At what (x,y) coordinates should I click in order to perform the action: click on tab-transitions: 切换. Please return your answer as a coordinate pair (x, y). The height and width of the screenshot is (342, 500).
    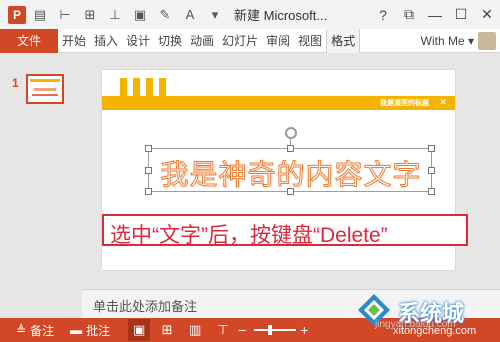
    Looking at the image, I should click on (170, 41).